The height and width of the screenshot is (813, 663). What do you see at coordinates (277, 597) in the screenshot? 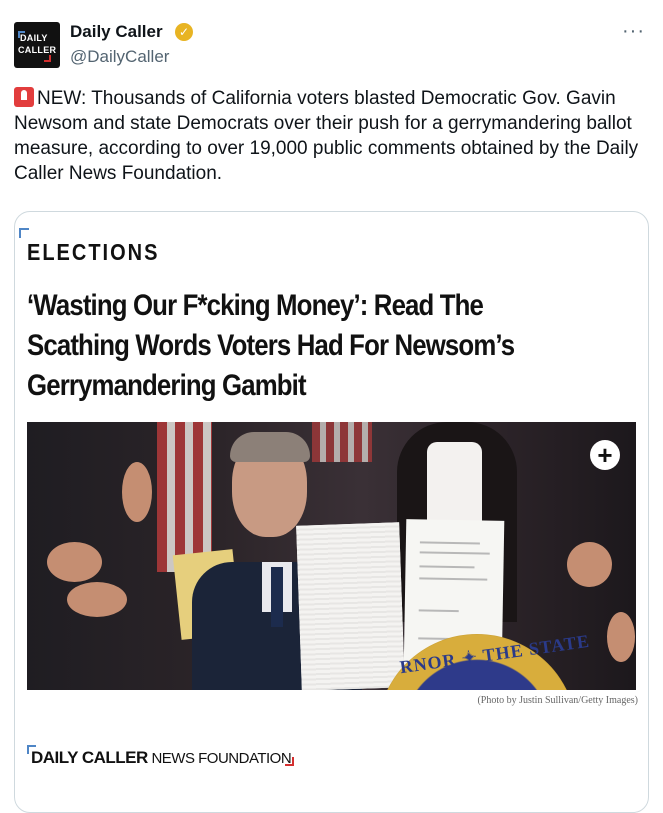
I see `person-tie` at bounding box center [277, 597].